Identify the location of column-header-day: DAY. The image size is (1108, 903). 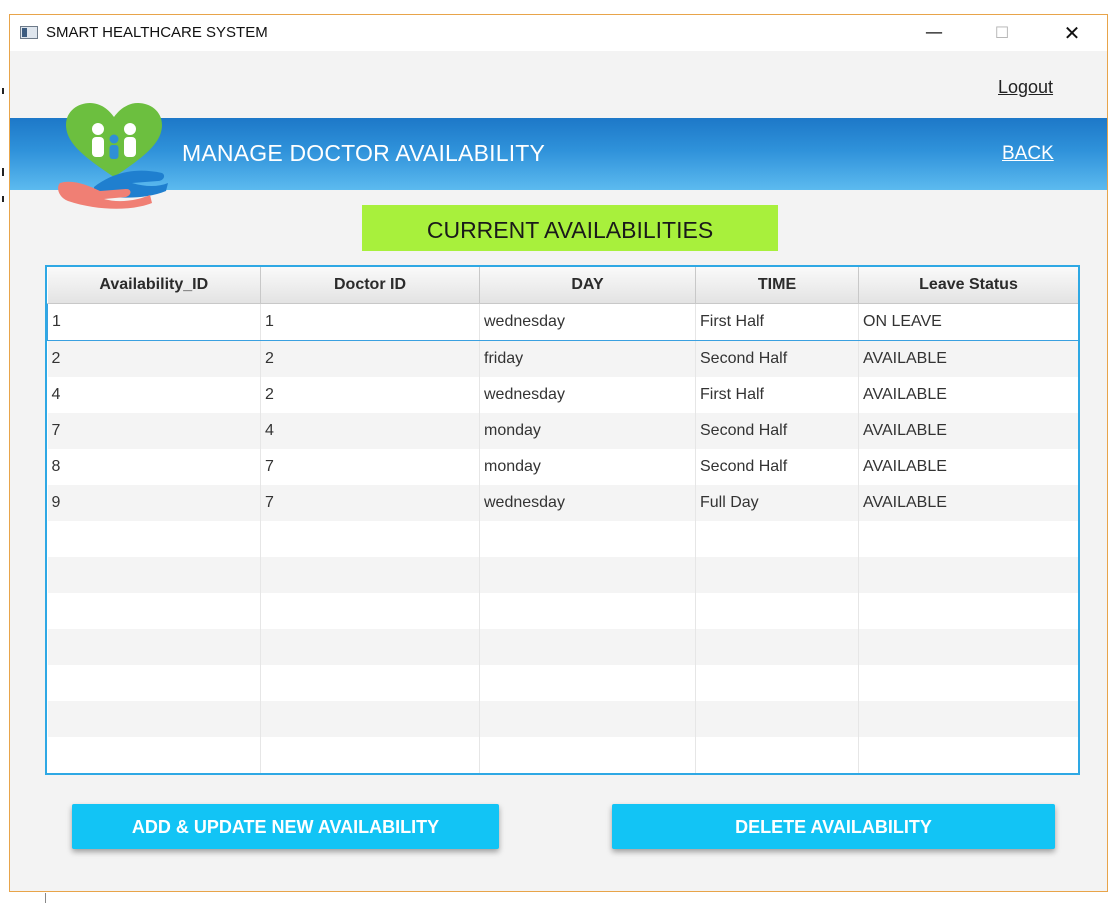
(587, 285).